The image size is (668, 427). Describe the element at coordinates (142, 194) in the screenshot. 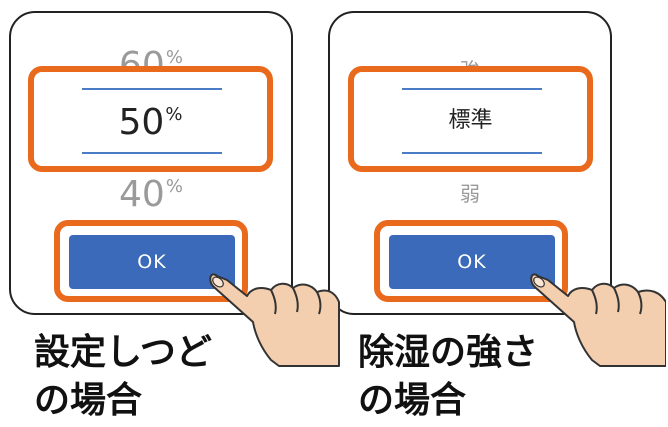

I see `option-value: 40` at that location.